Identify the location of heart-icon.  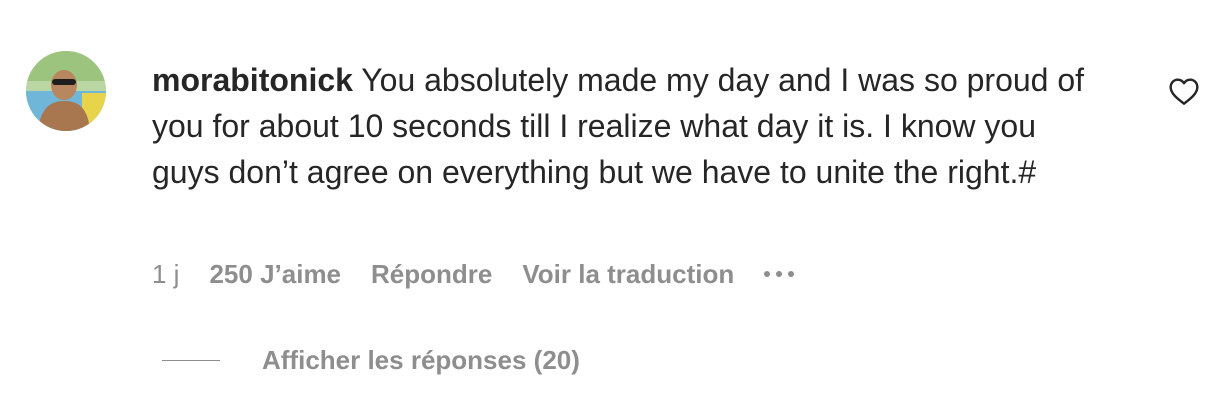
(1184, 91).